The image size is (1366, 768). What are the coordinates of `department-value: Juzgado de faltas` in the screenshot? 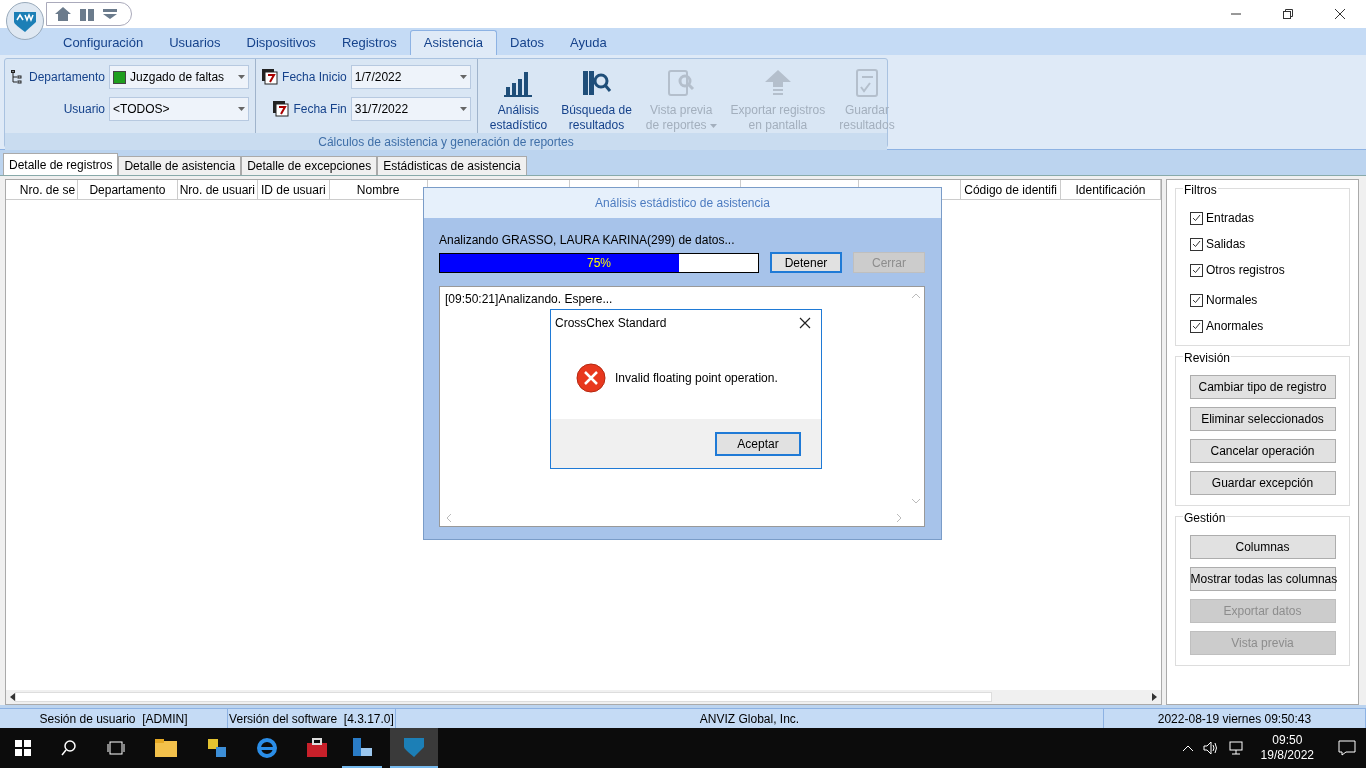 It's located at (178, 77).